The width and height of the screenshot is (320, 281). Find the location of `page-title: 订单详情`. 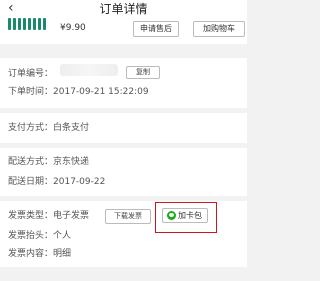

page-title: 订单详情 is located at coordinates (123, 9).